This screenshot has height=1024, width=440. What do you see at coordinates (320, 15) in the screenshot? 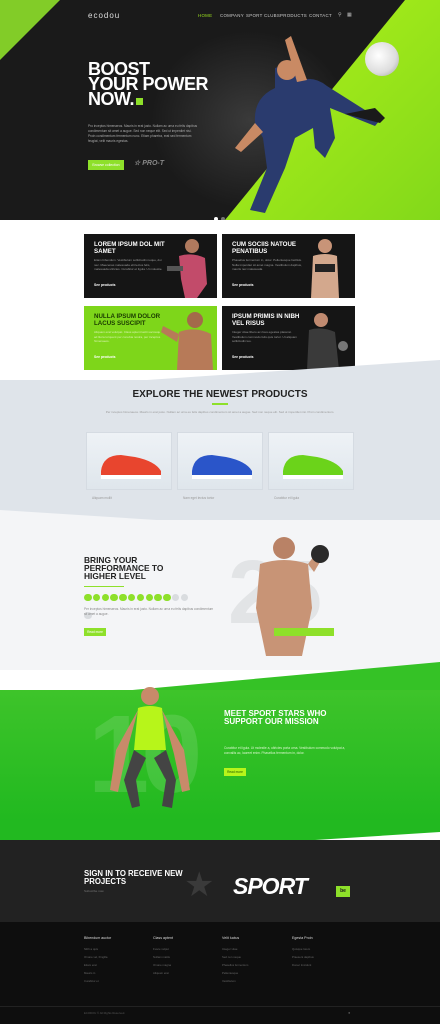
I see `nav-contact: CONTACT` at bounding box center [320, 15].